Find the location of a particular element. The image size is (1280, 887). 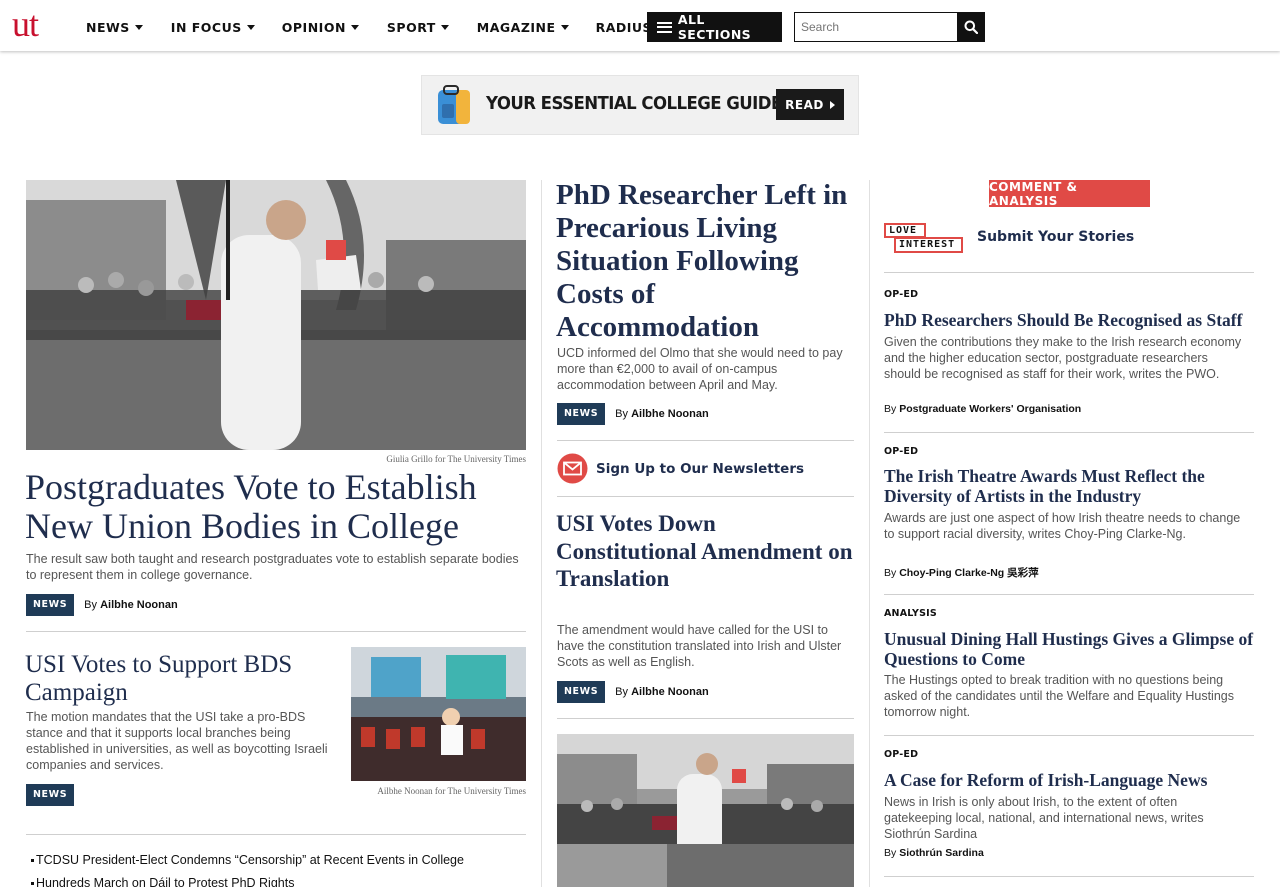

caret-right-icon is located at coordinates (832, 104).